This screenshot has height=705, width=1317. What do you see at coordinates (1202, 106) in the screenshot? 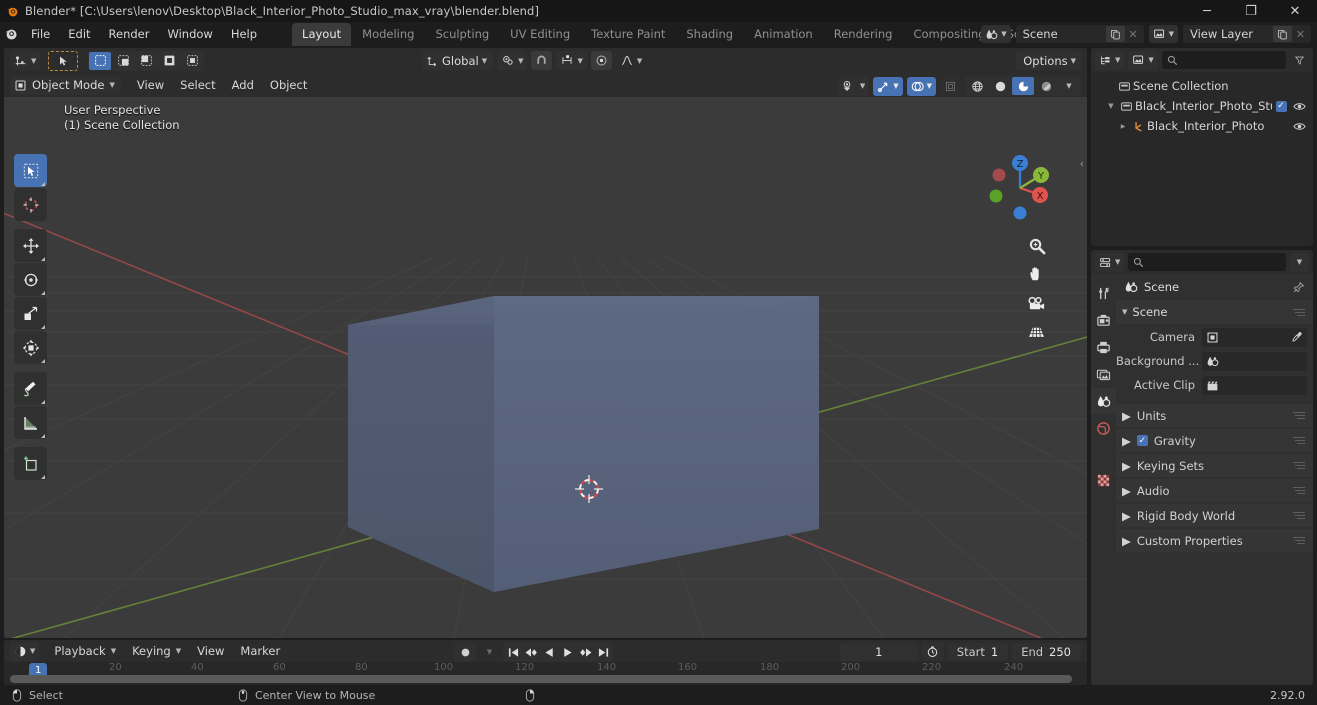
I see `outliner-row-collection: ▼ Black_Interior_Photo_Stu ✓` at bounding box center [1202, 106].